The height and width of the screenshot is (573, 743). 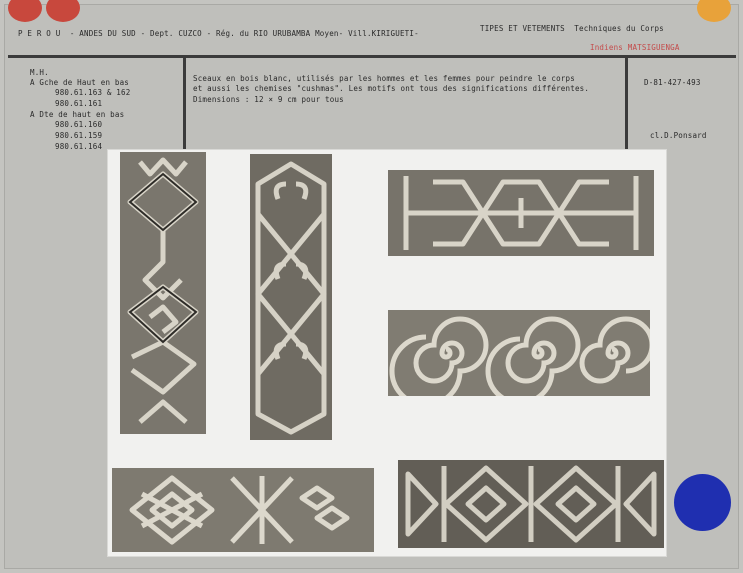 What do you see at coordinates (184, 102) in the screenshot?
I see `left-column-divider` at bounding box center [184, 102].